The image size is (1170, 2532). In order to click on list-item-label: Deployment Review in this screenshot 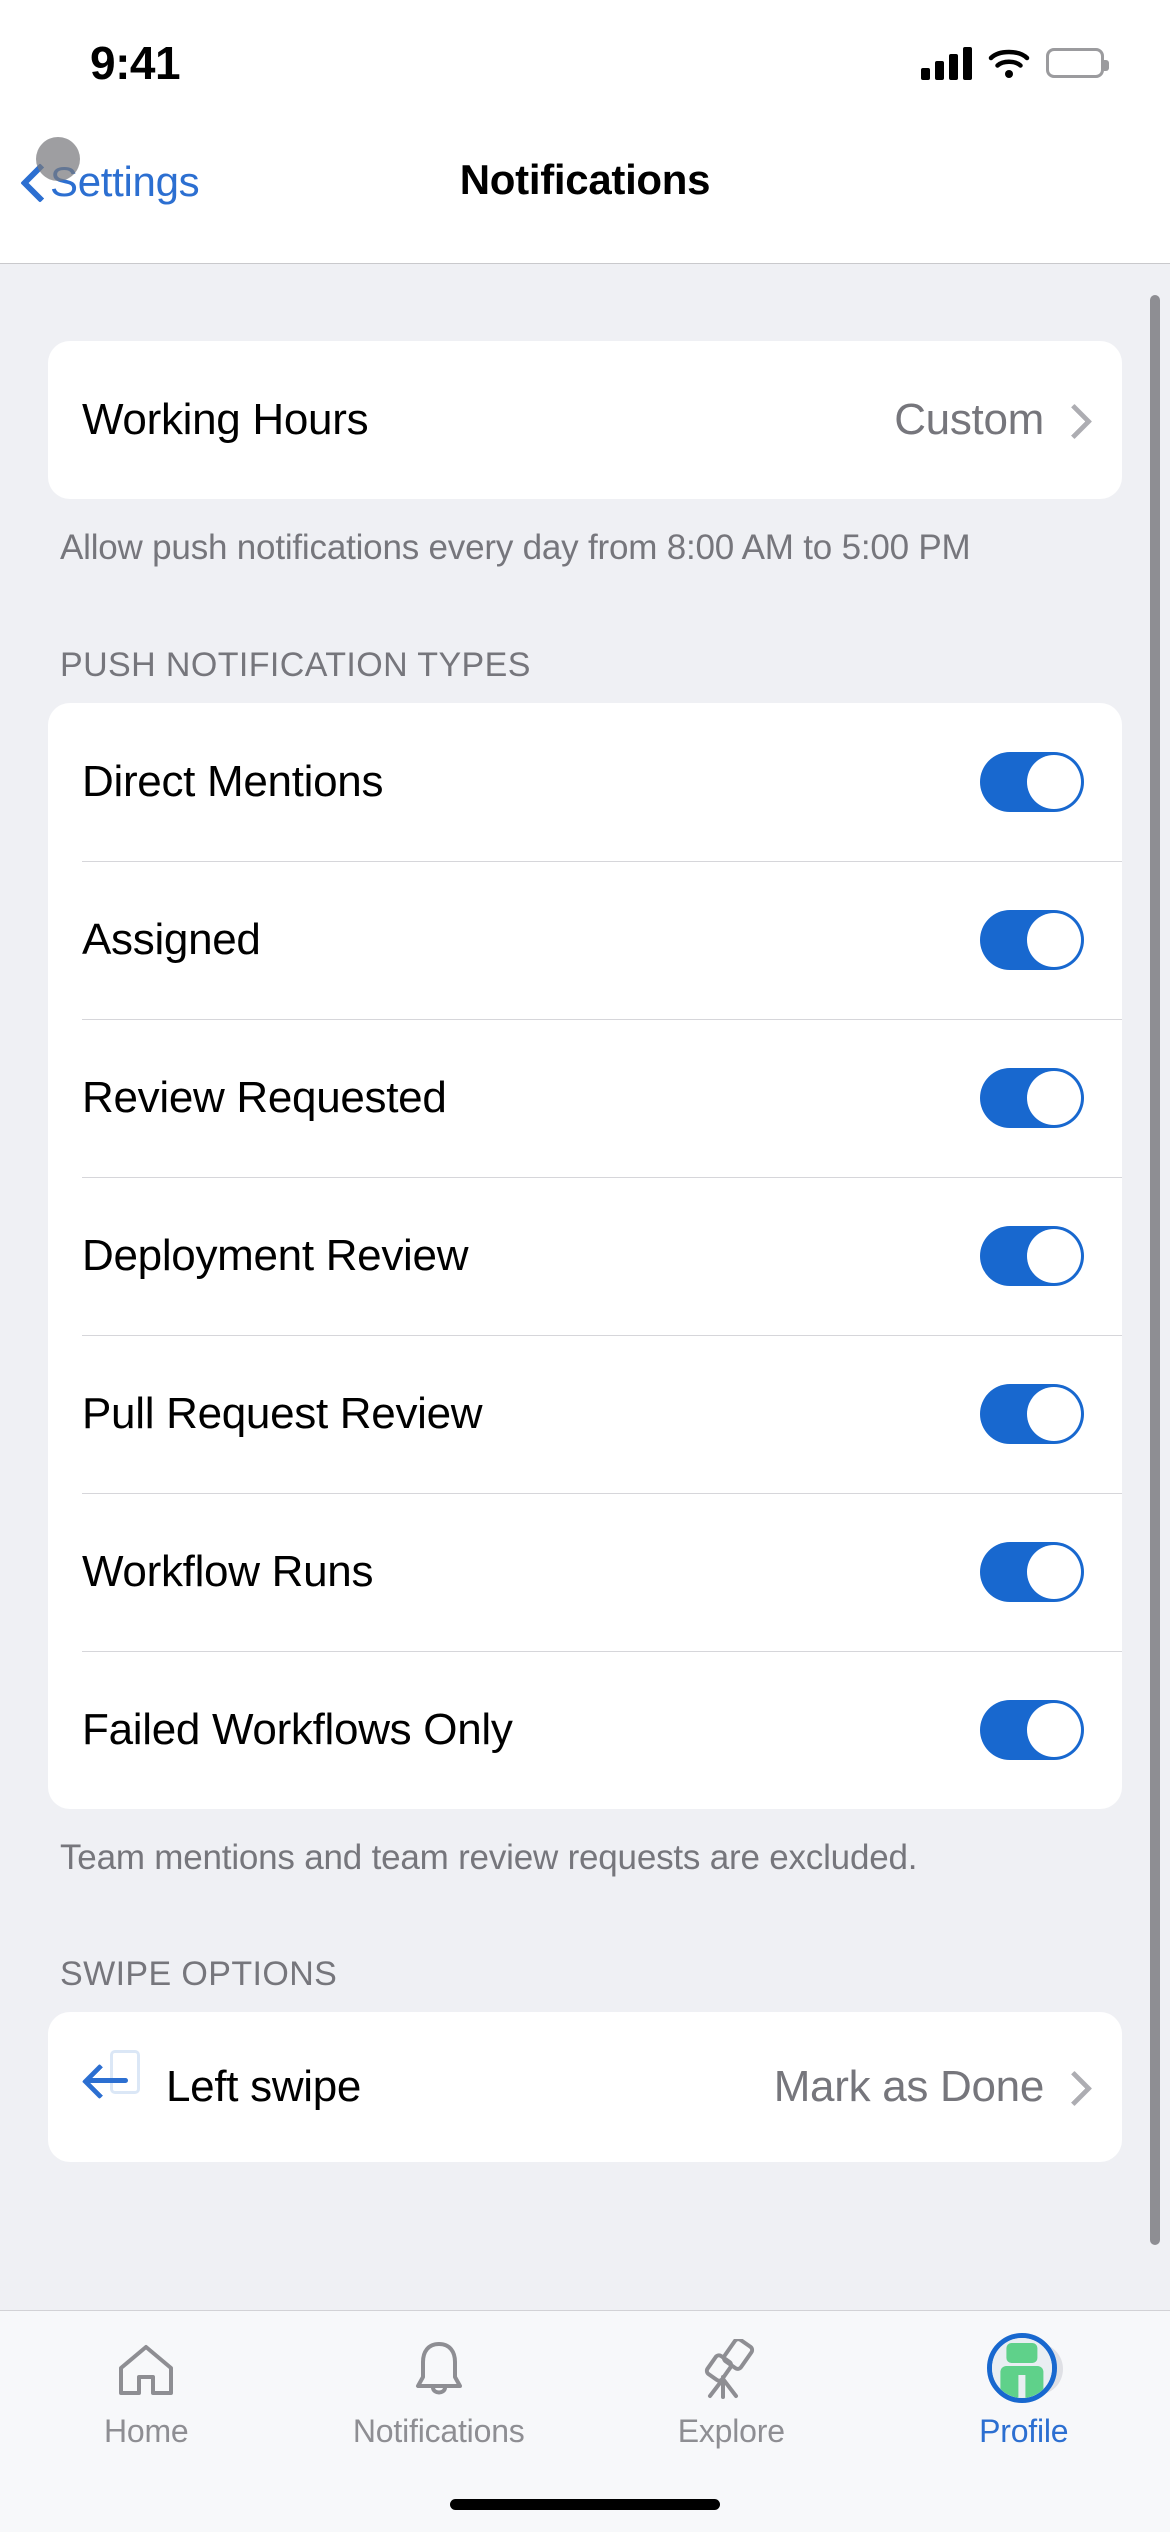, I will do `click(275, 1255)`.